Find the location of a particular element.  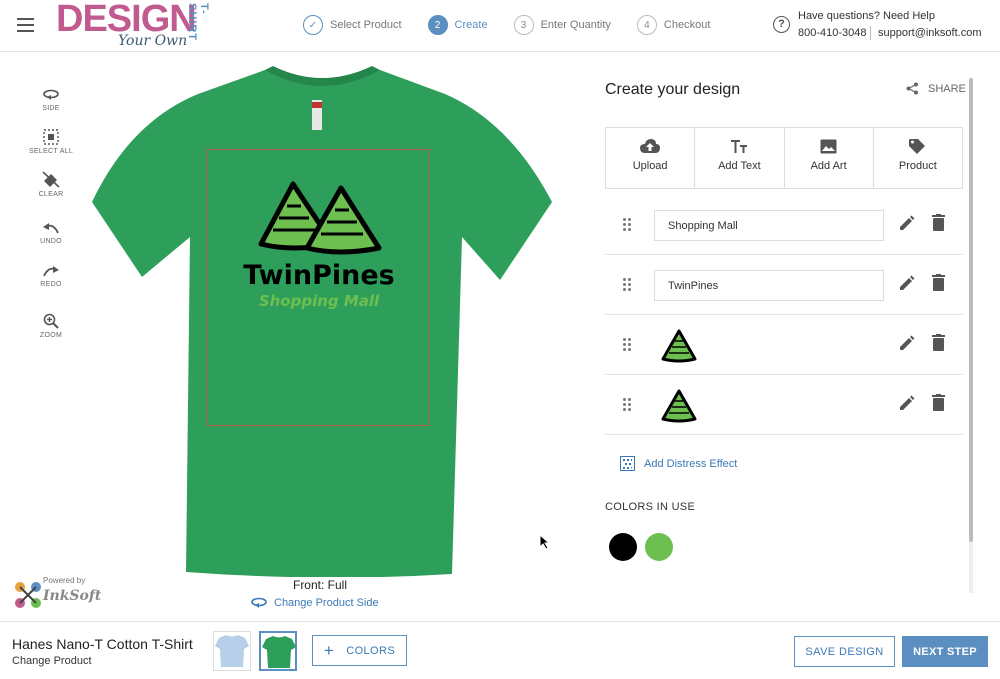

mouse-cursor-icon is located at coordinates (545, 542).